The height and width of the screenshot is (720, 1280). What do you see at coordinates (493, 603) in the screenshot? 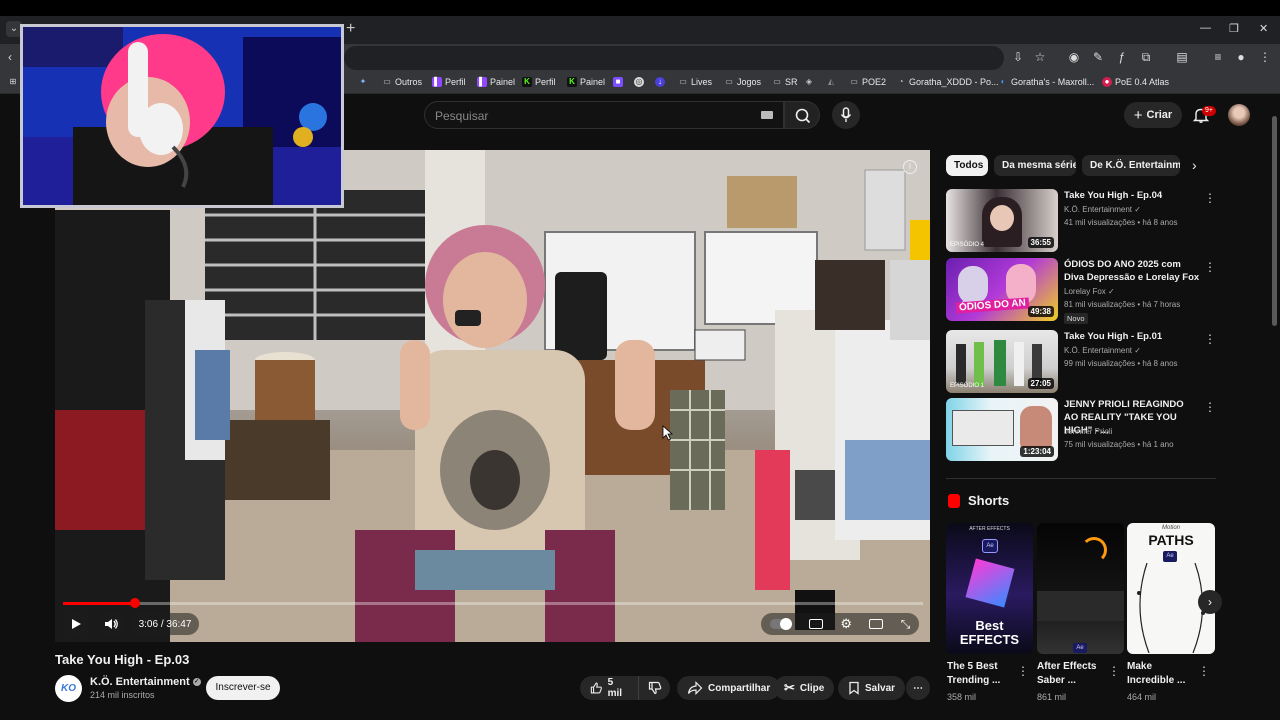
I see `progress-bar` at bounding box center [493, 603].